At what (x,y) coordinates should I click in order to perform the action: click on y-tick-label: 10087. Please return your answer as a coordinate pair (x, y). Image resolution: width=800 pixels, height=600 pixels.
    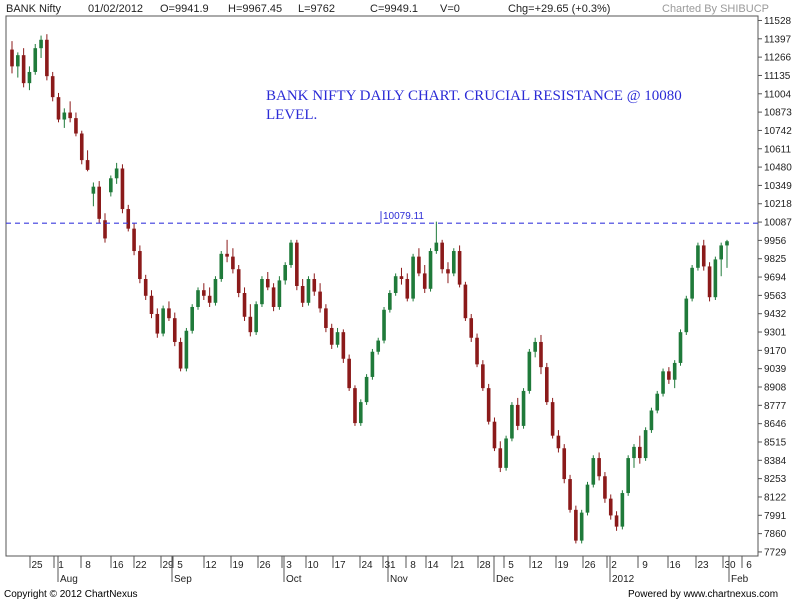
    Looking at the image, I should click on (778, 223).